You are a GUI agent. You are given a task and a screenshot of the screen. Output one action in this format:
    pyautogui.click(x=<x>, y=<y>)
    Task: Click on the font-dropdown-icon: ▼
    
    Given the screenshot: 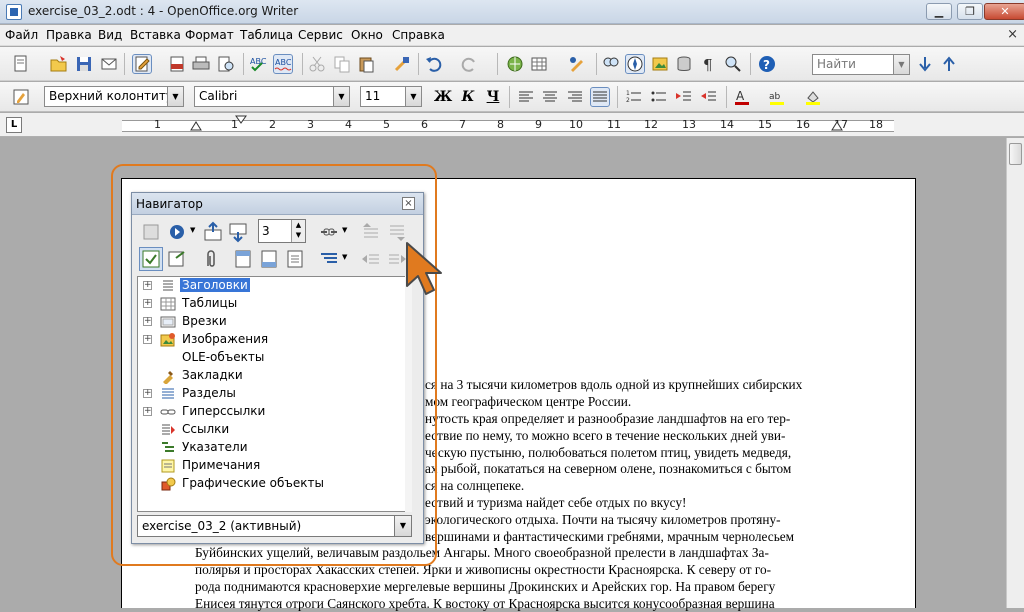 What is the action you would take?
    pyautogui.click(x=341, y=96)
    